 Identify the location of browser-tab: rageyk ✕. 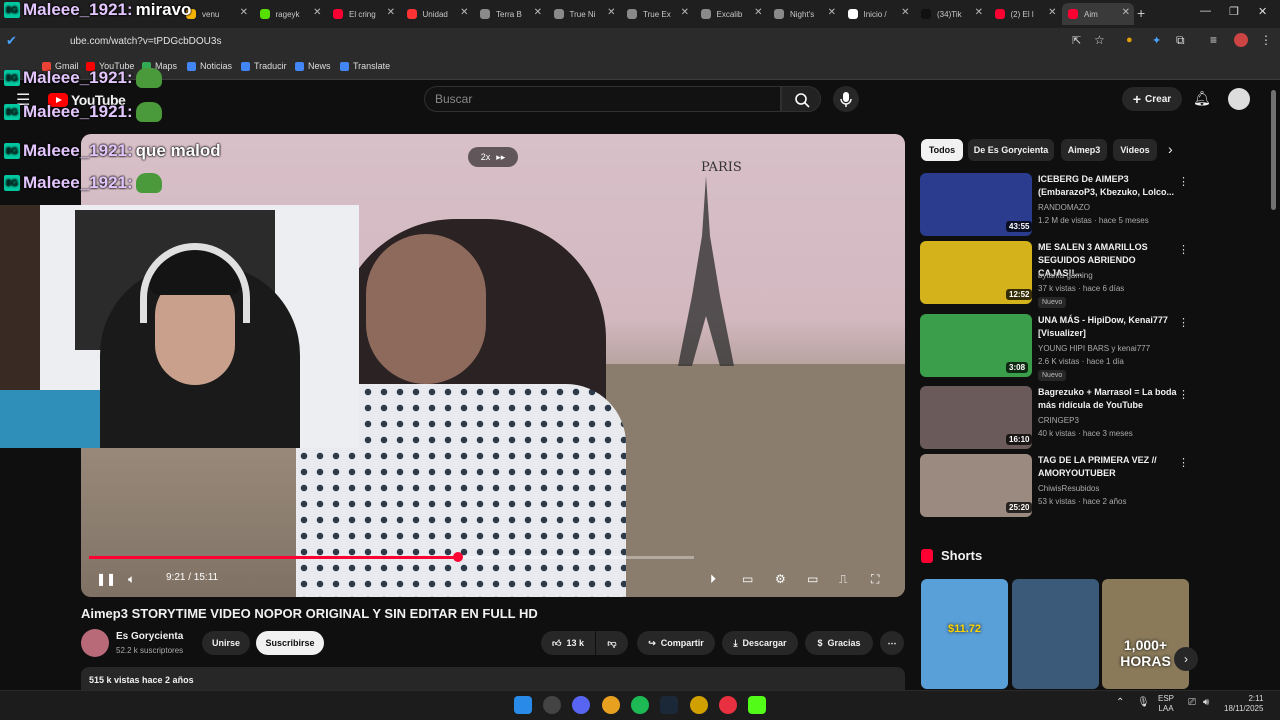
(290, 14).